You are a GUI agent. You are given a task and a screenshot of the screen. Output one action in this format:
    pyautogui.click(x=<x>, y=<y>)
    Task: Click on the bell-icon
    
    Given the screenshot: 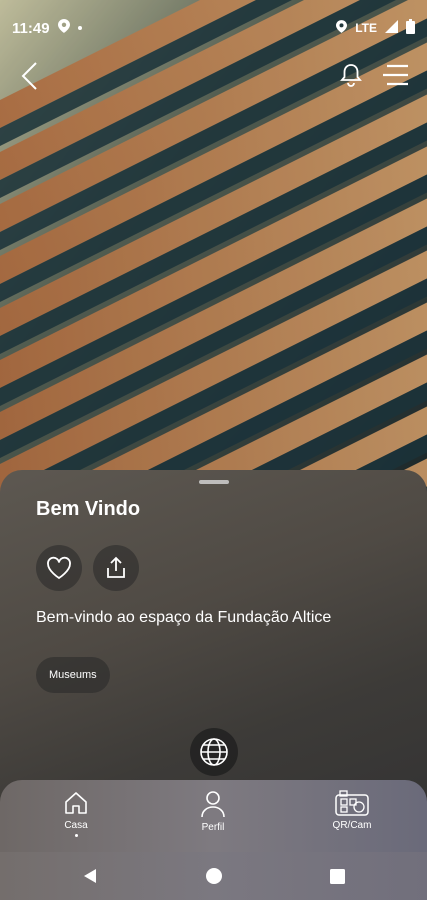 What is the action you would take?
    pyautogui.click(x=351, y=75)
    